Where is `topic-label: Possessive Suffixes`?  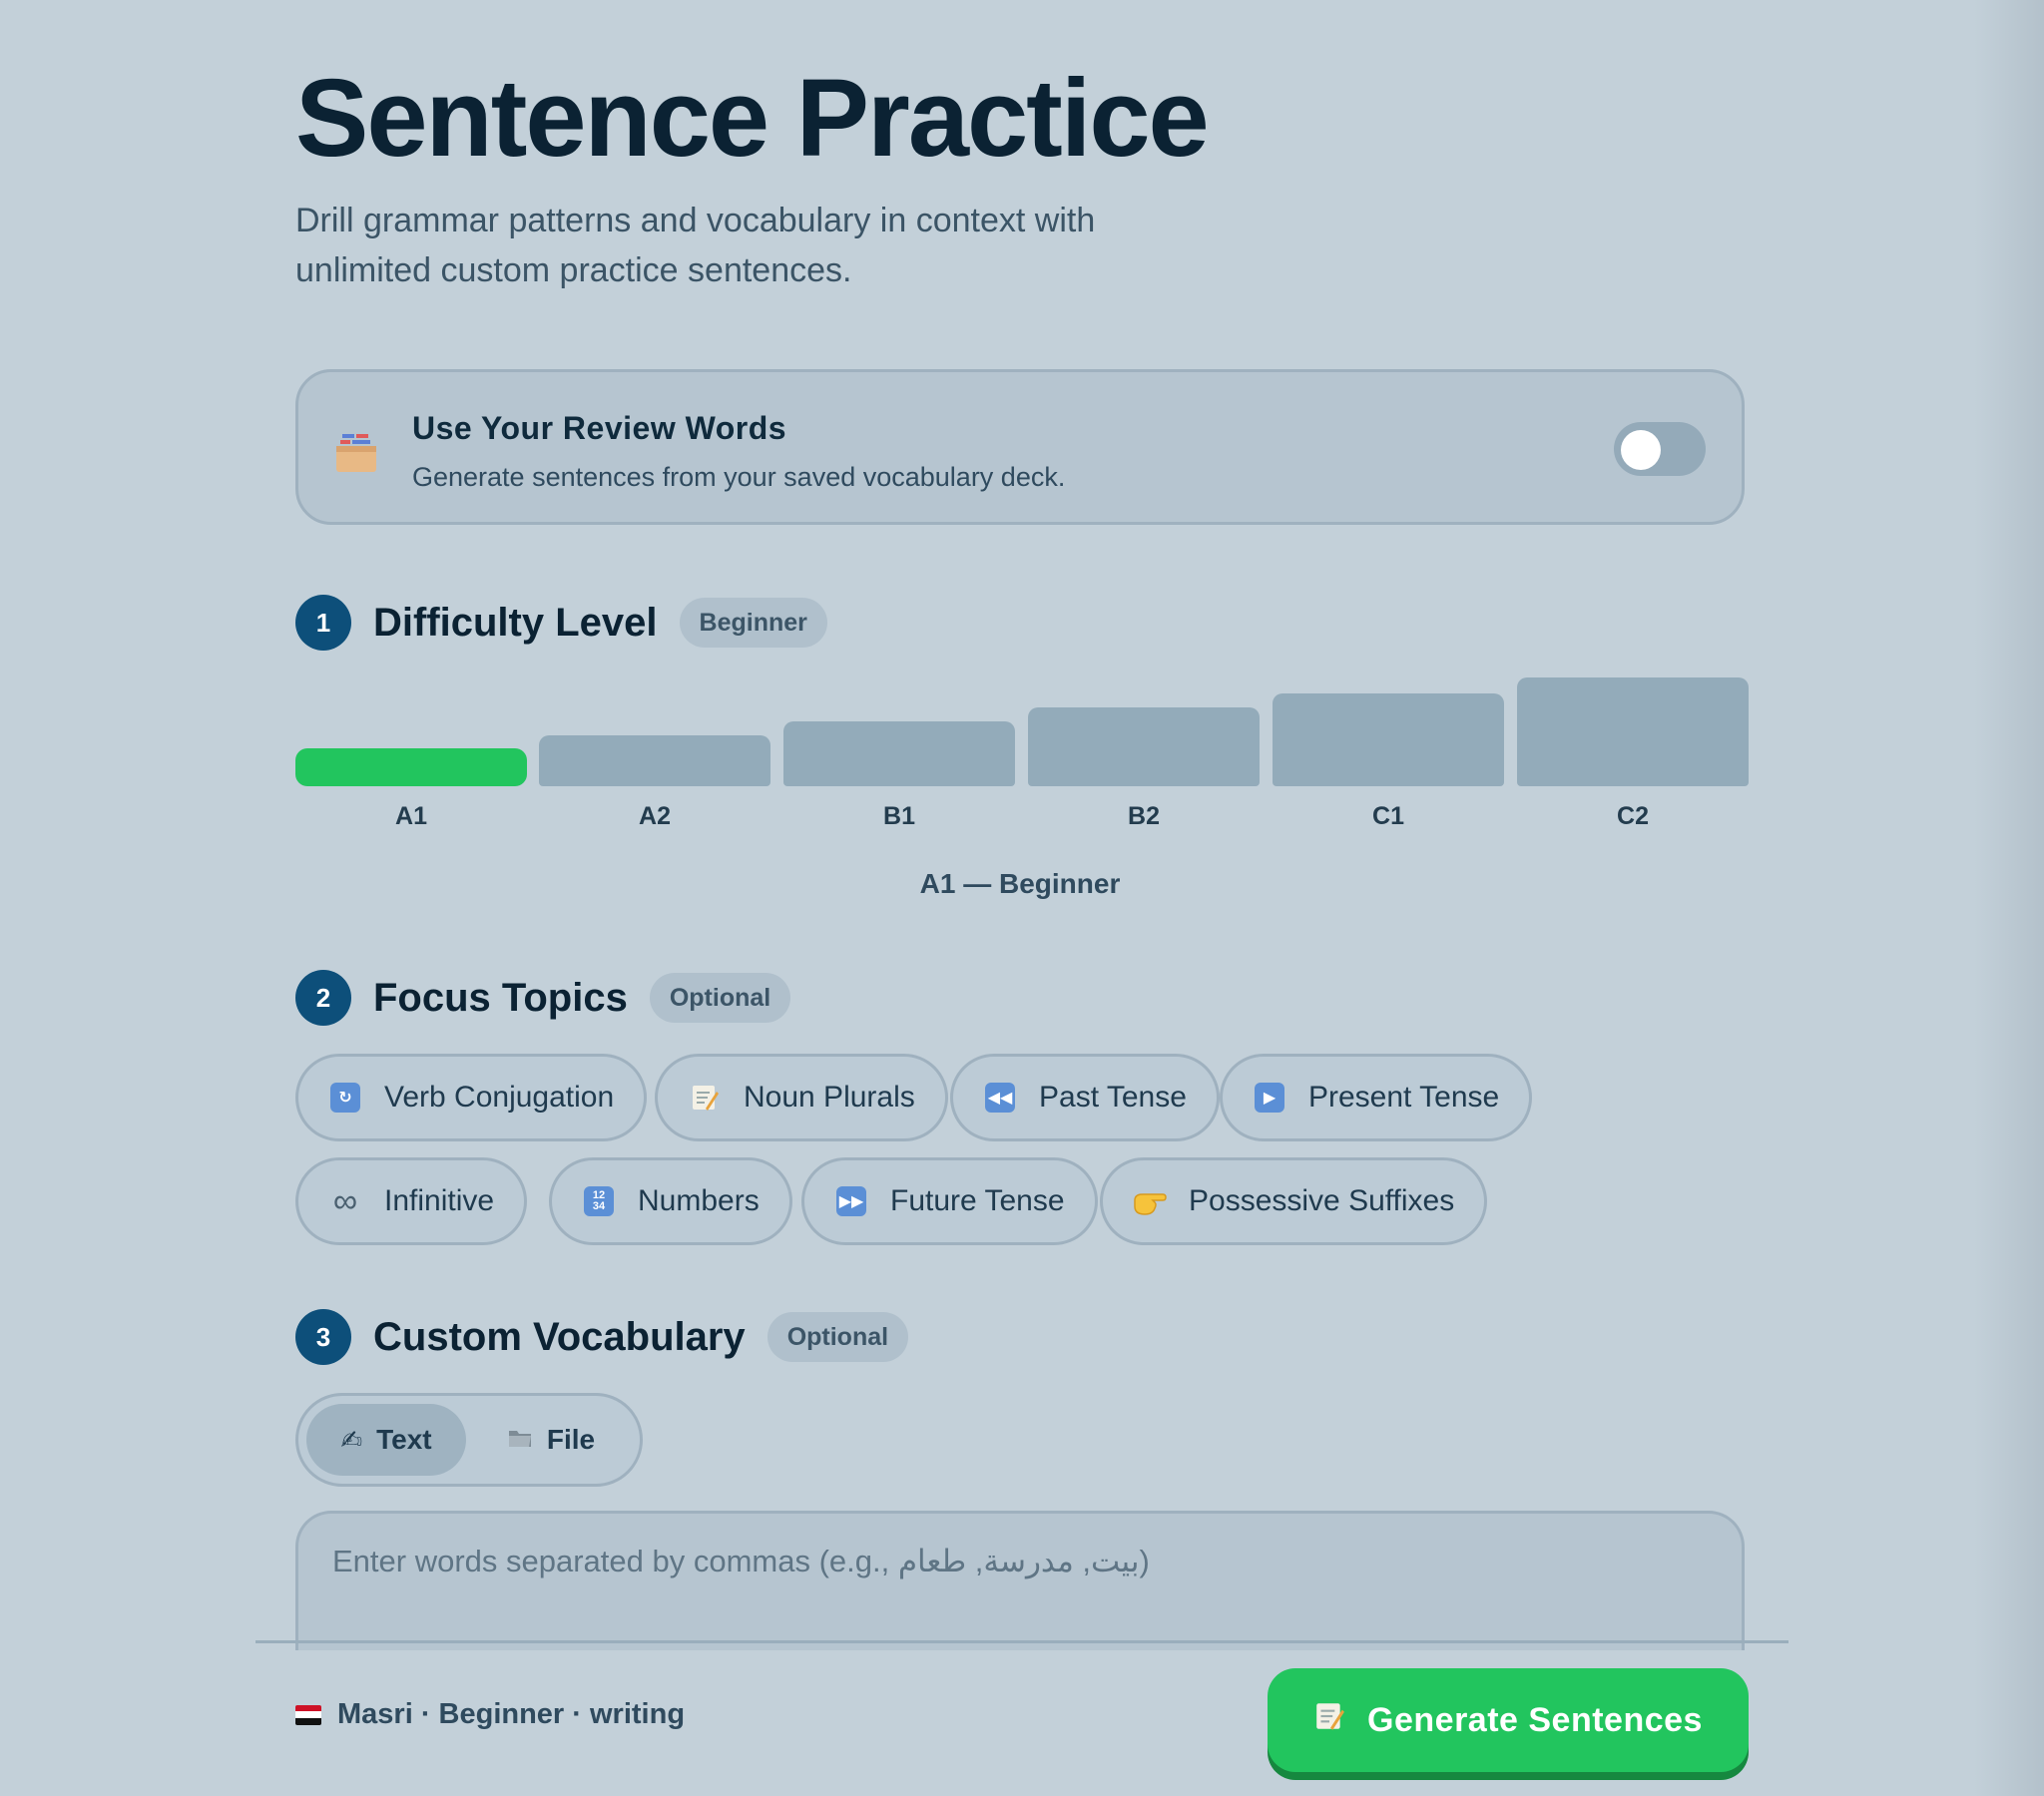 topic-label: Possessive Suffixes is located at coordinates (1322, 1200).